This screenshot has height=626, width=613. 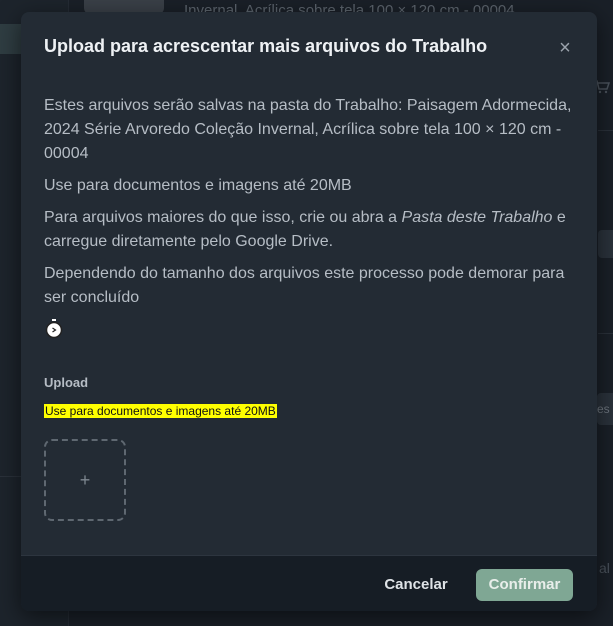 What do you see at coordinates (477, 217) in the screenshot?
I see `work-folder-link: Pasta deste Trabalho` at bounding box center [477, 217].